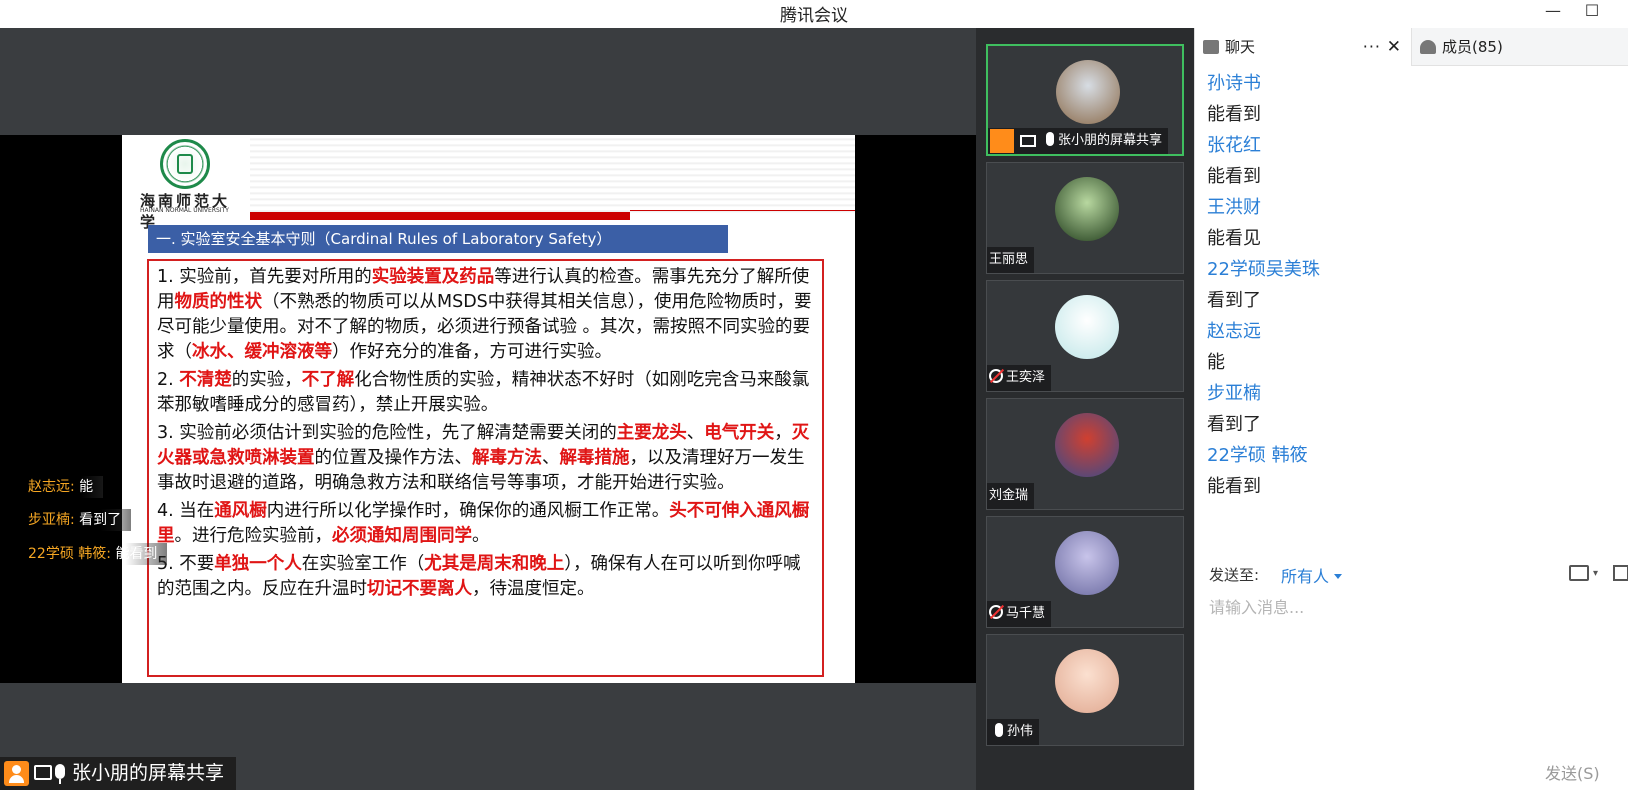 The image size is (1628, 790). Describe the element at coordinates (1087, 563) in the screenshot. I see `avatar-tower` at that location.